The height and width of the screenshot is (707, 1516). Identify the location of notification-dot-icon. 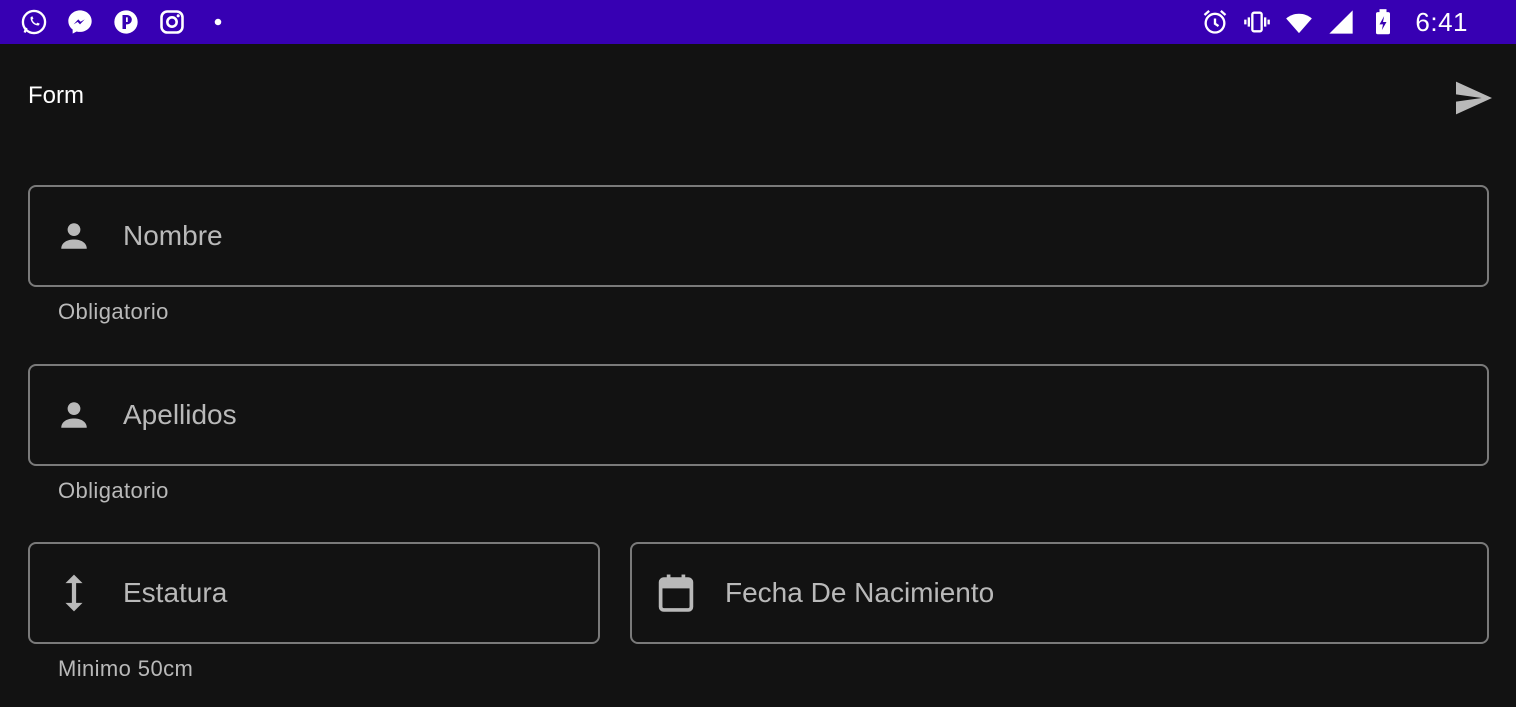
(218, 22).